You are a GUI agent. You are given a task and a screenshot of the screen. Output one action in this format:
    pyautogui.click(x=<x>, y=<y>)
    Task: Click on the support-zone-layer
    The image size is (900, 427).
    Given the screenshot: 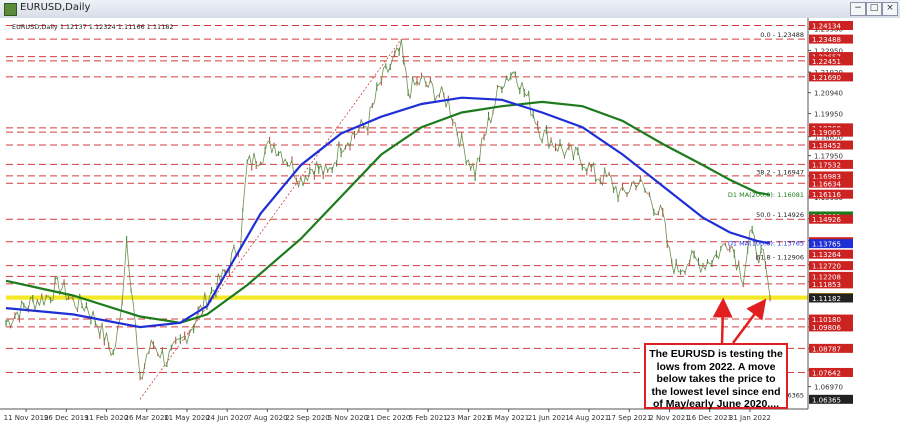 What is the action you would take?
    pyautogui.click(x=407, y=297)
    